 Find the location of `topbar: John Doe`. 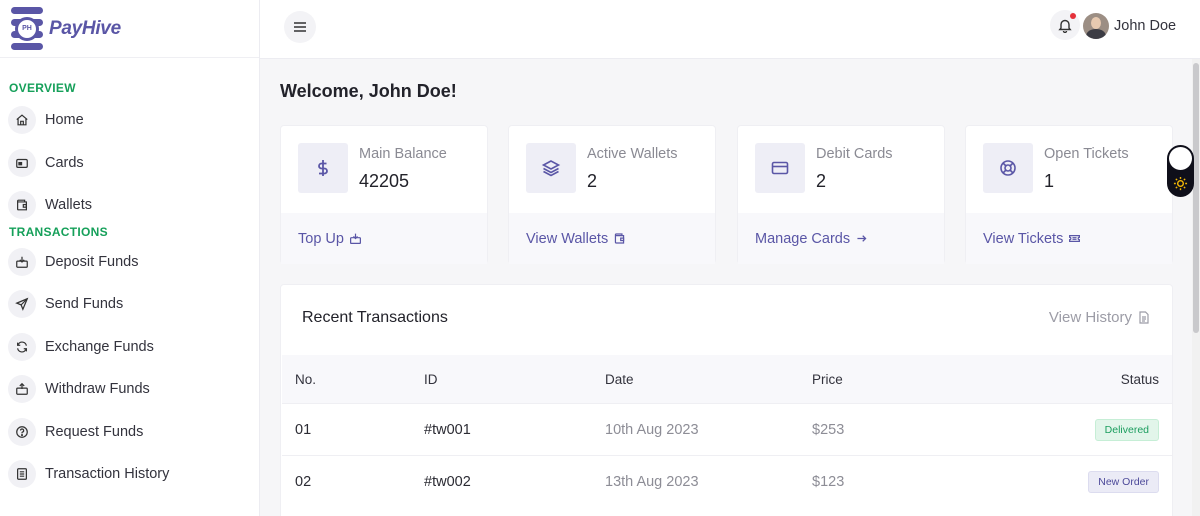

topbar: John Doe is located at coordinates (730, 29).